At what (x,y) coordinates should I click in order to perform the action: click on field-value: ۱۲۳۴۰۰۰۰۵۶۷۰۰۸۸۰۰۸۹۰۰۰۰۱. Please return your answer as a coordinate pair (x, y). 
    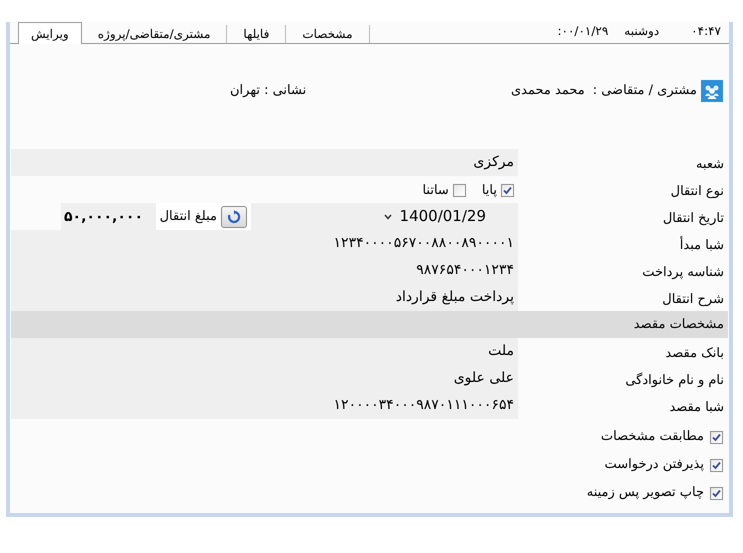
    Looking at the image, I should click on (424, 243).